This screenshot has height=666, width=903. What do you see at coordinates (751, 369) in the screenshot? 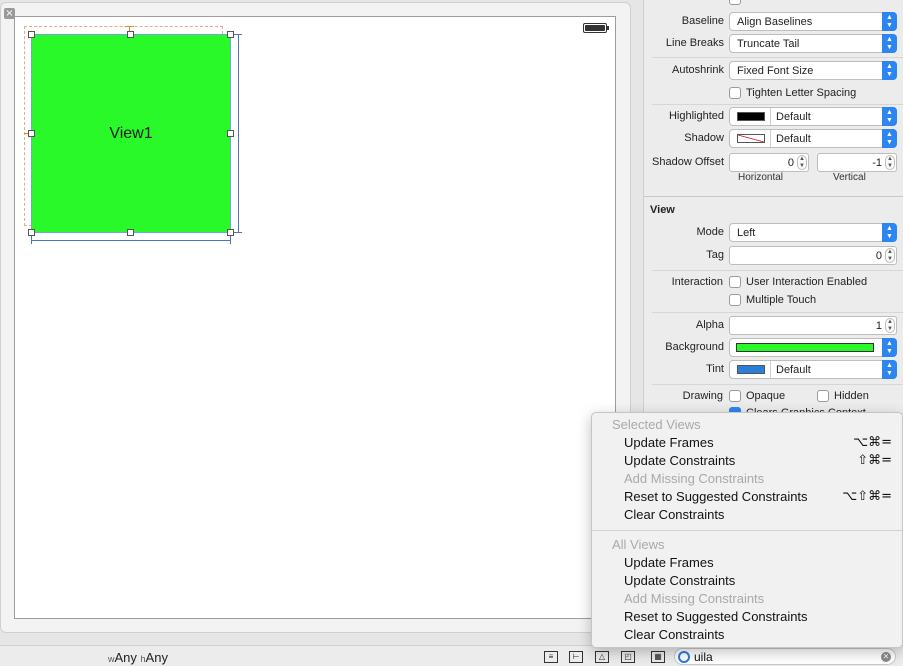
I see `tint-color-swatch` at bounding box center [751, 369].